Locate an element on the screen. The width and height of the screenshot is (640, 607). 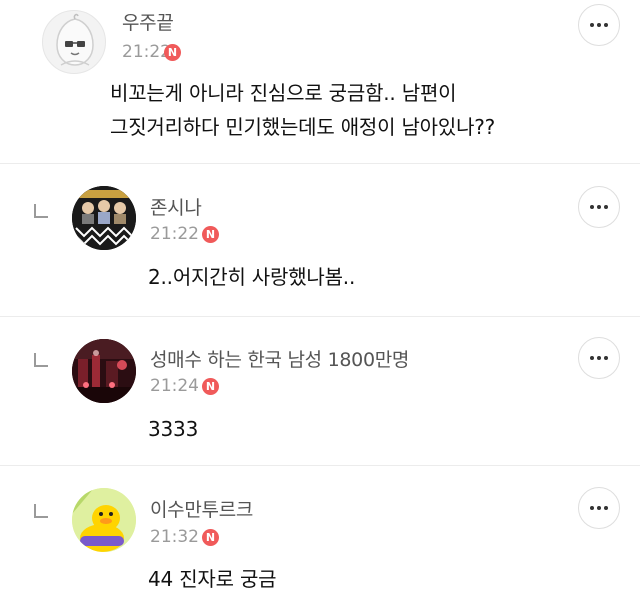
comment-time: 21:24 is located at coordinates (174, 386).